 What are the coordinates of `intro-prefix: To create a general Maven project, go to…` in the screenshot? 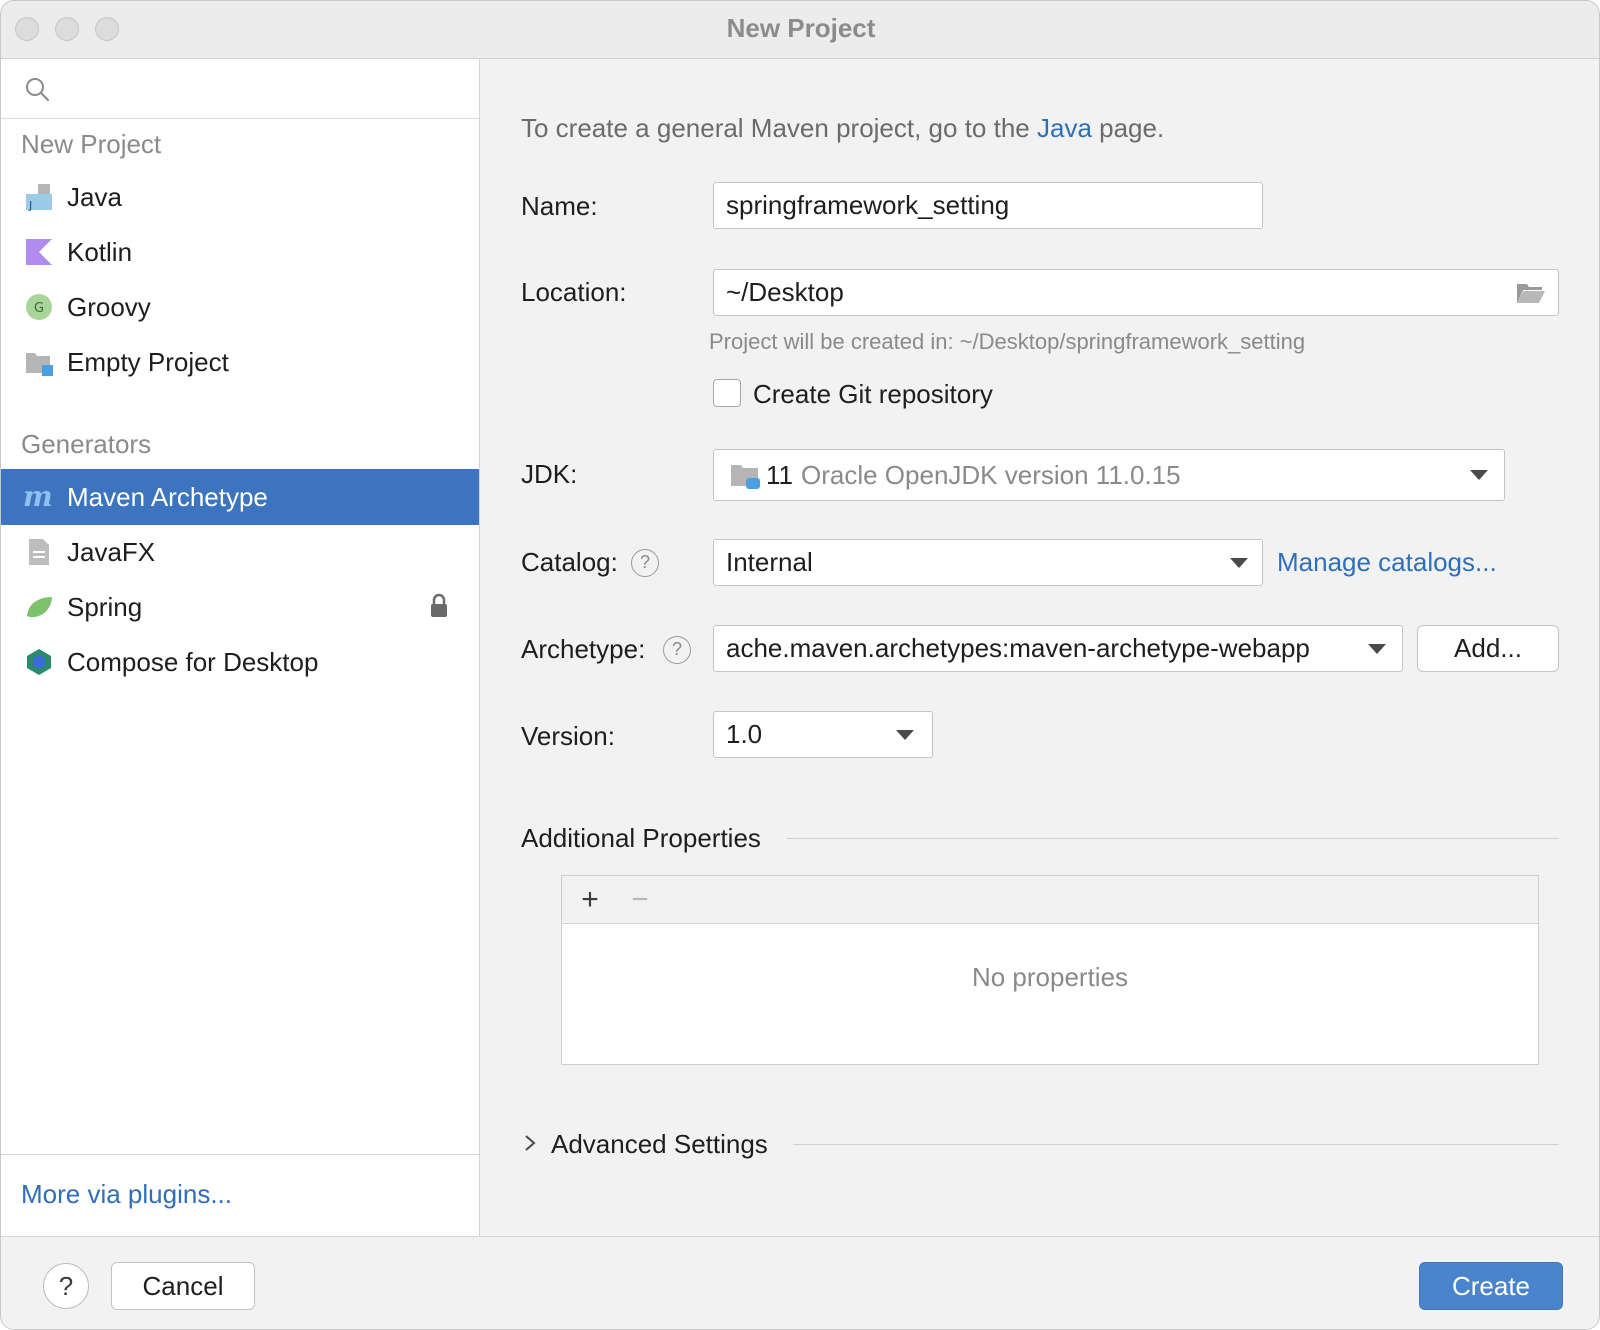 It's located at (779, 128).